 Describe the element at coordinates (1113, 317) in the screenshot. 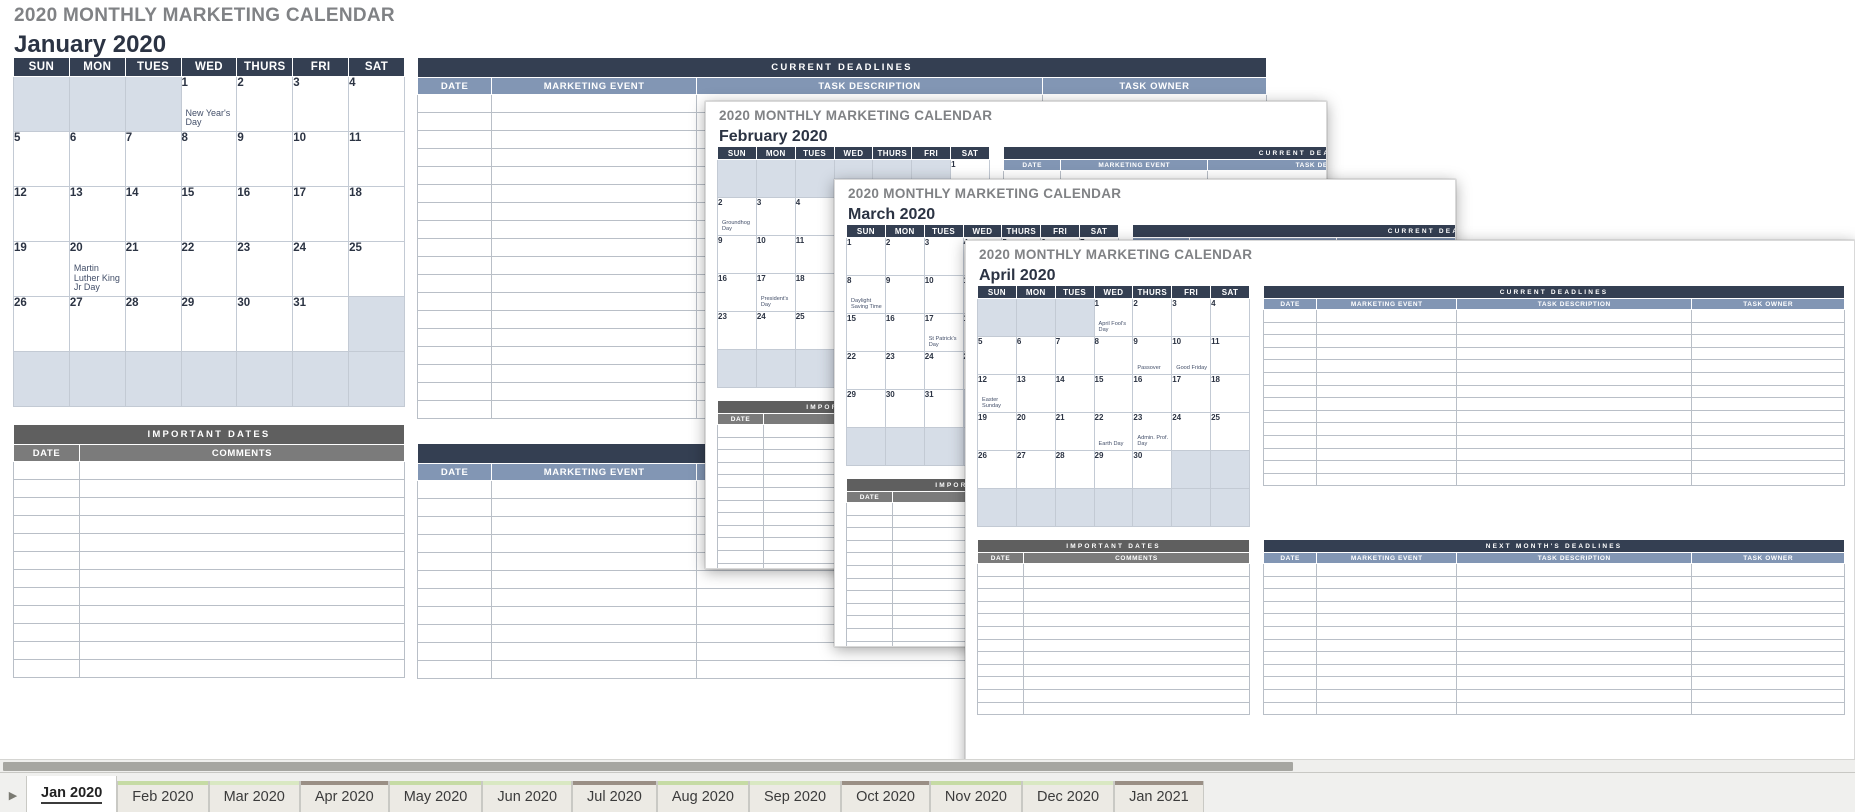

I see `calendar-day: 1 April Fool's Day` at that location.